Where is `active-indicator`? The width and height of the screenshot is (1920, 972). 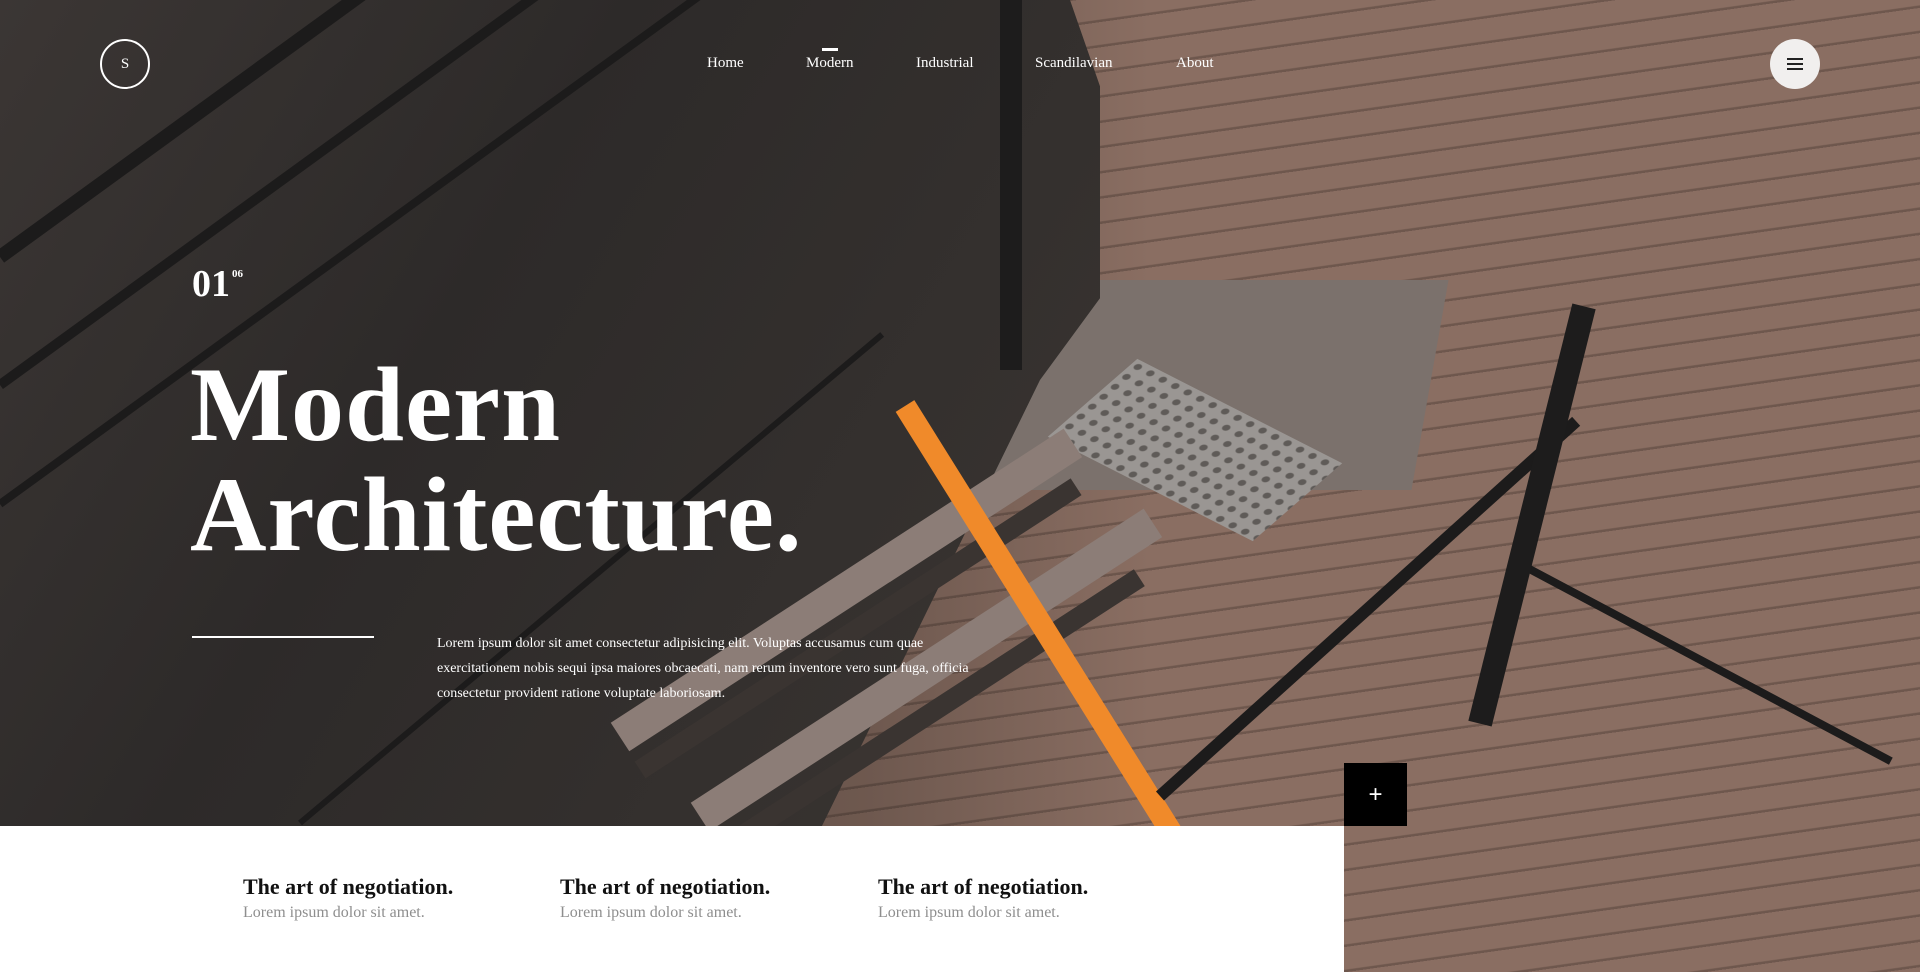
active-indicator is located at coordinates (829, 49).